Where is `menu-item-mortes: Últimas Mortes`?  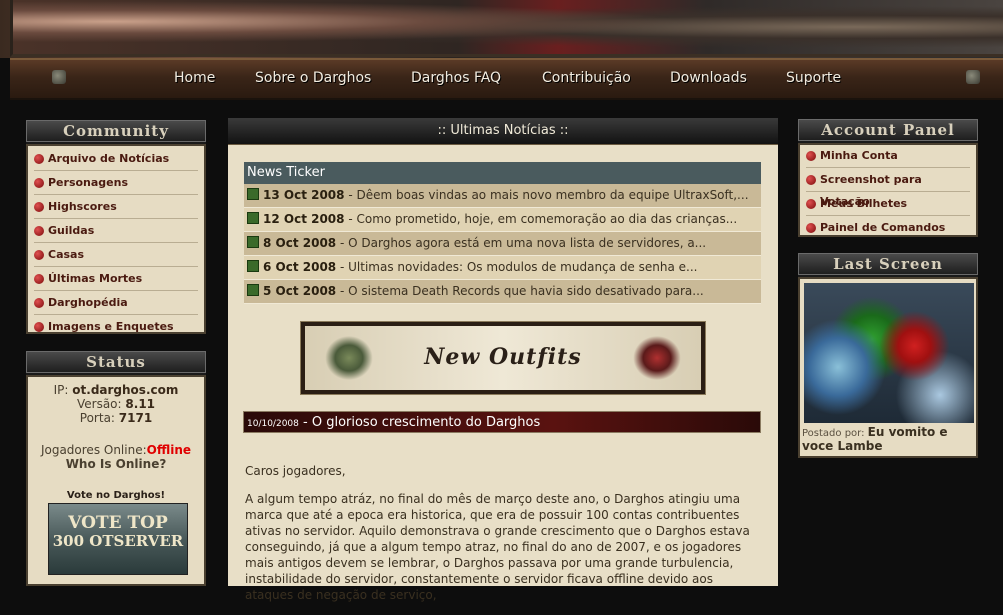
menu-item-mortes: Últimas Mortes is located at coordinates (116, 279).